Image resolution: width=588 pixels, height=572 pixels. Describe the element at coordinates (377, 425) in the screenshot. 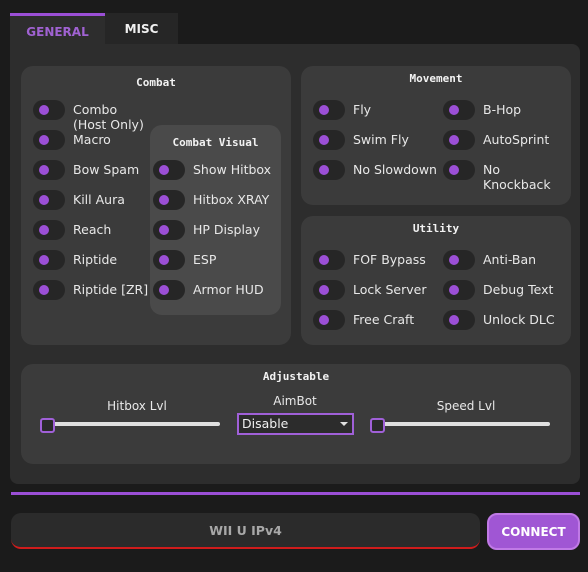

I see `speed-level-thumb` at that location.